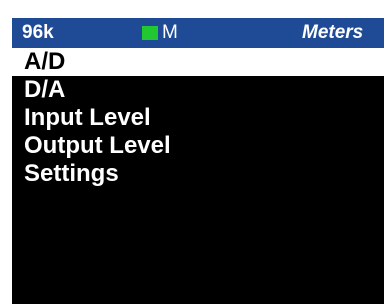  What do you see at coordinates (150, 33) in the screenshot?
I see `lock-indicator-icon` at bounding box center [150, 33].